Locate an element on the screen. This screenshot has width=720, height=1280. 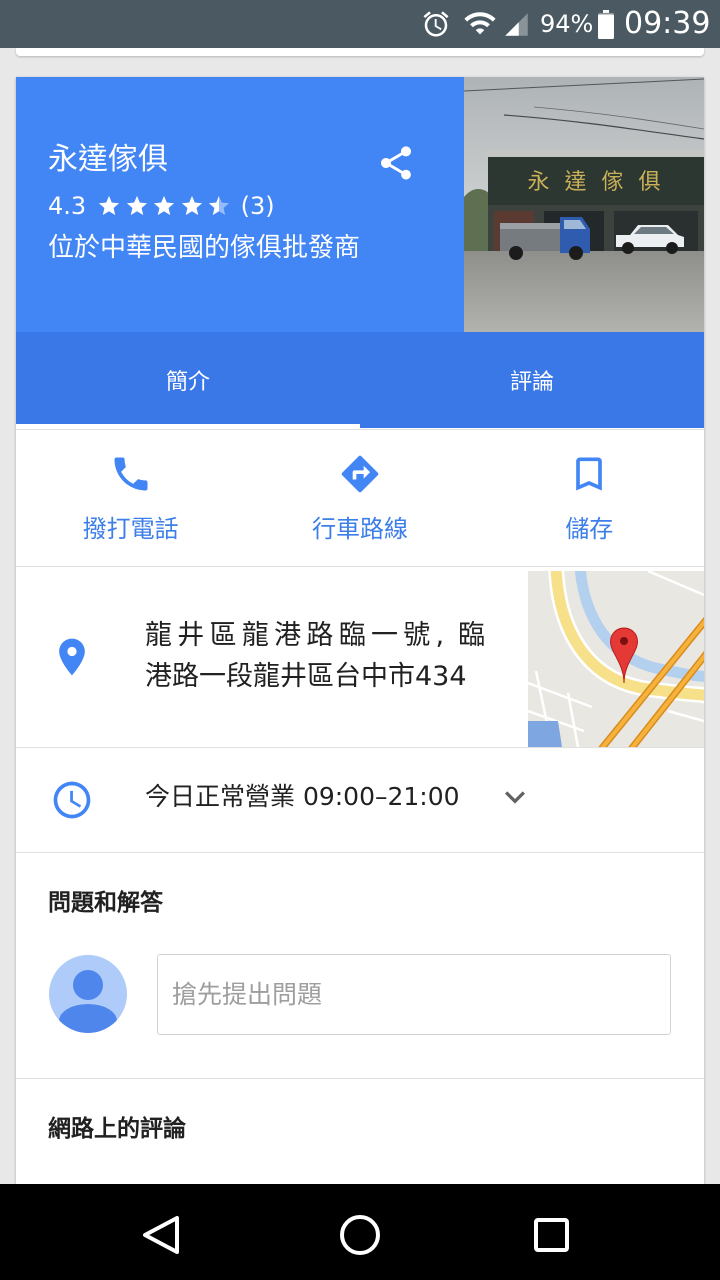
place-header: 永達傢俱 4.3 (3) 位於中華民國的傢俱批發商 is located at coordinates (240, 204).